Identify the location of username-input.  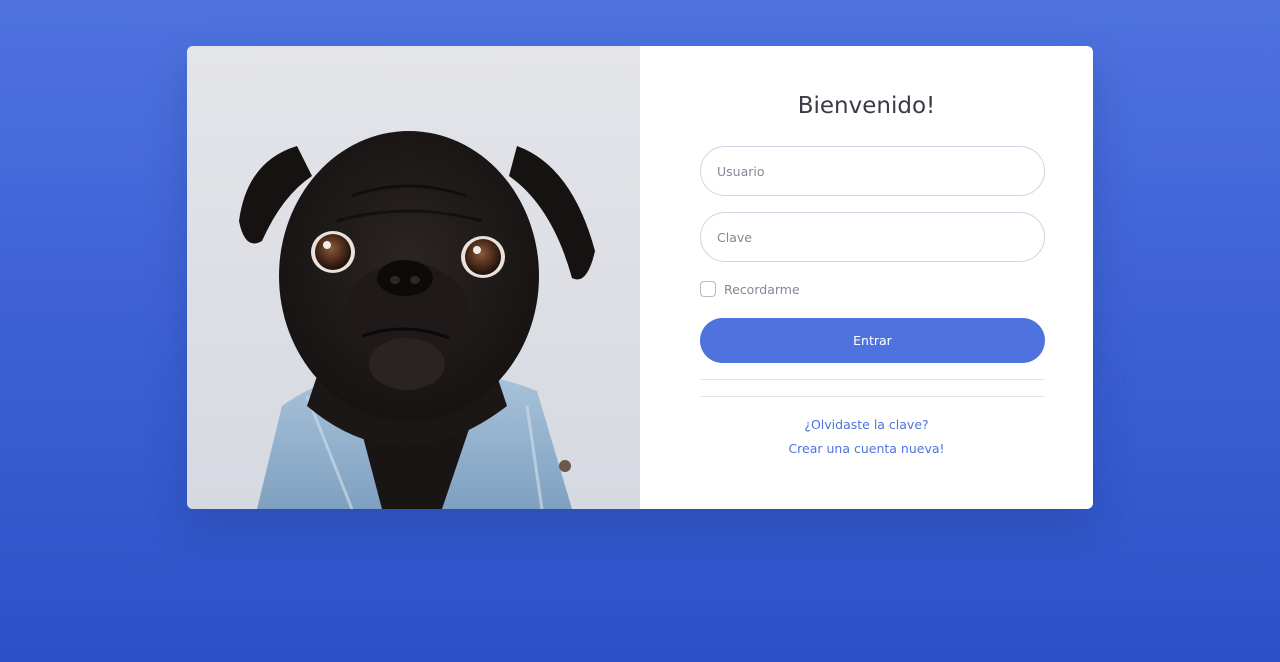
(872, 171).